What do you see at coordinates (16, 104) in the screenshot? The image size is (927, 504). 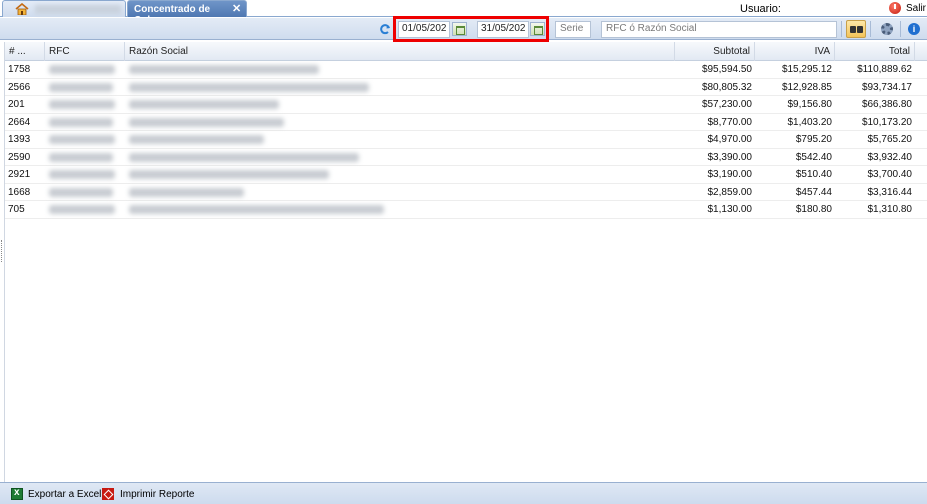 I see `row-number: 201` at bounding box center [16, 104].